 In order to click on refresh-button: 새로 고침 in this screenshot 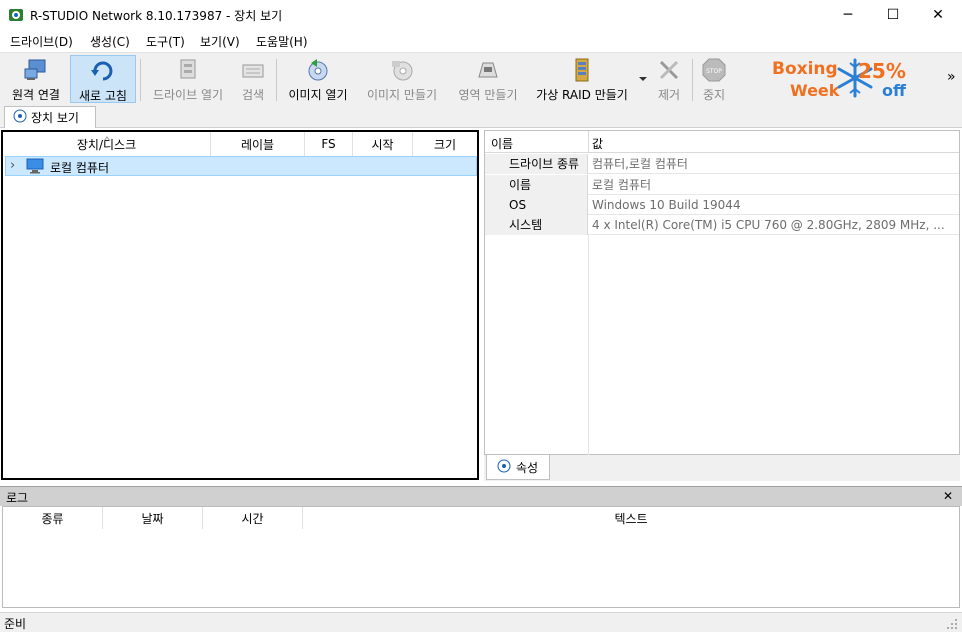, I will do `click(103, 79)`.